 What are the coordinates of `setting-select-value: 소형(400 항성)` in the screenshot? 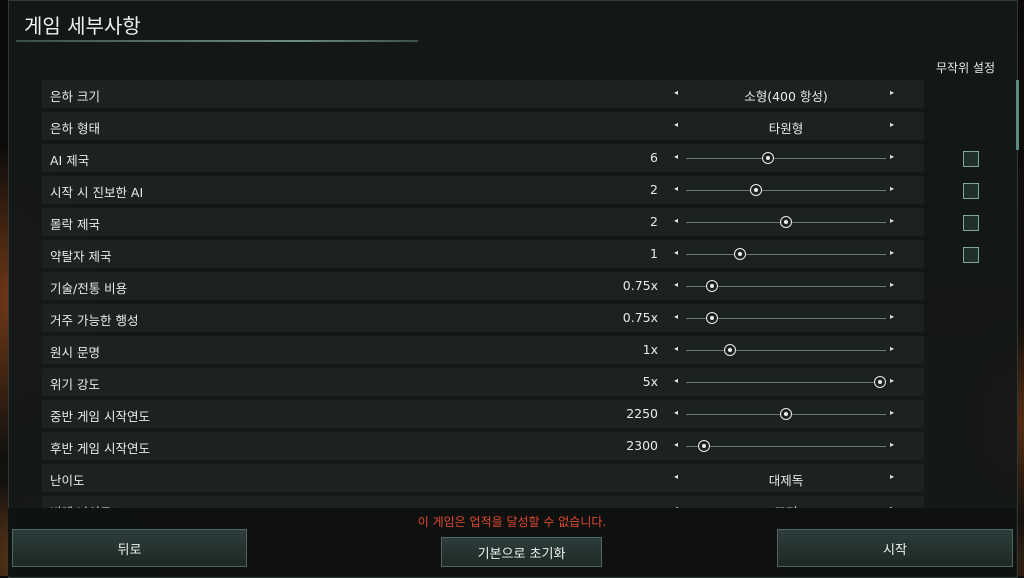 It's located at (786, 95).